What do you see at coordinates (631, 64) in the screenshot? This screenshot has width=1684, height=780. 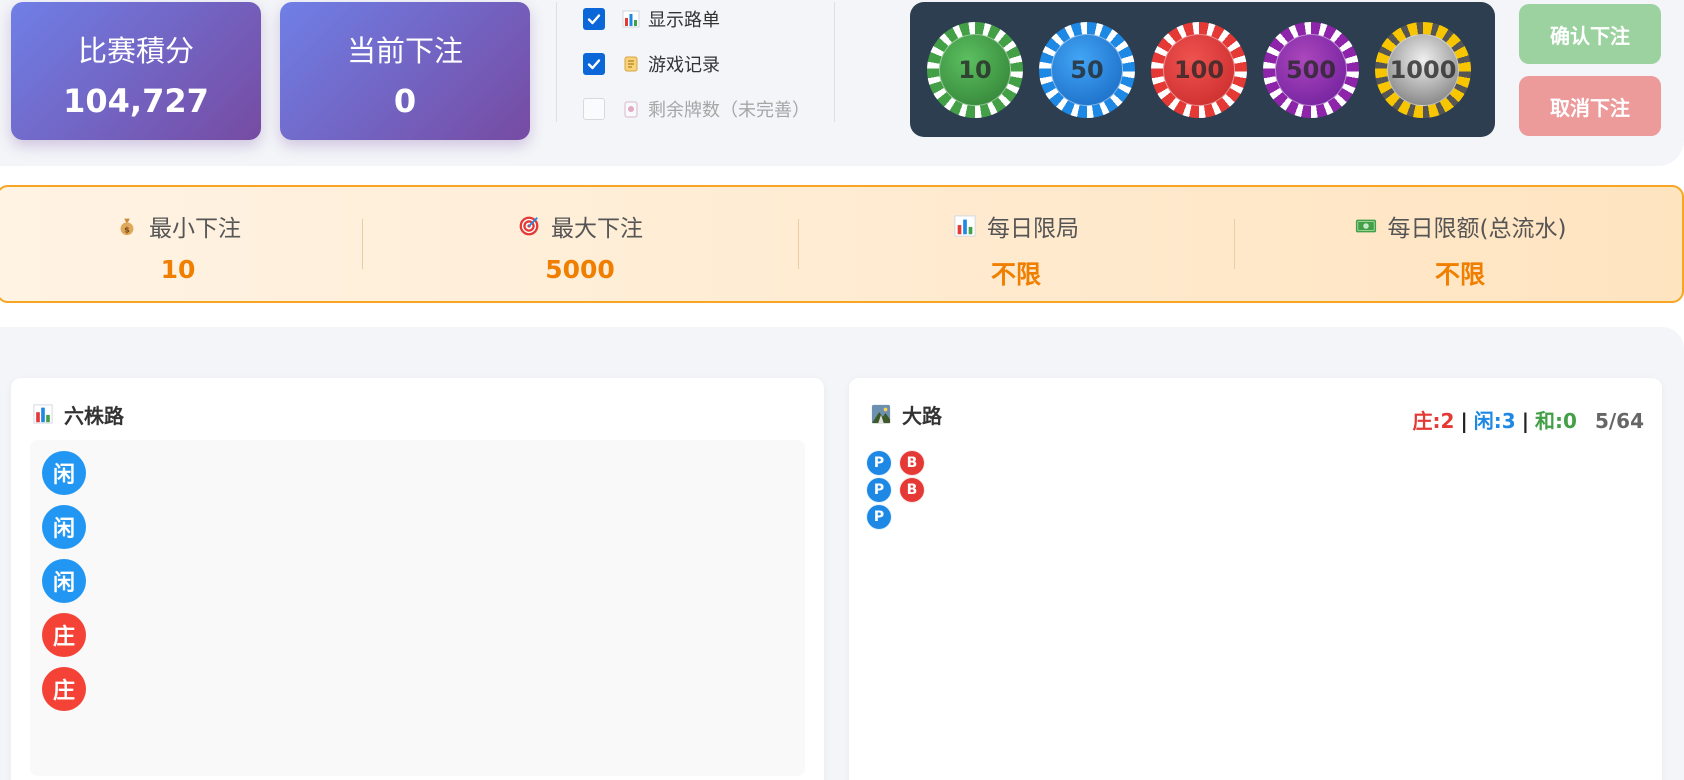 I see `scroll-icon` at bounding box center [631, 64].